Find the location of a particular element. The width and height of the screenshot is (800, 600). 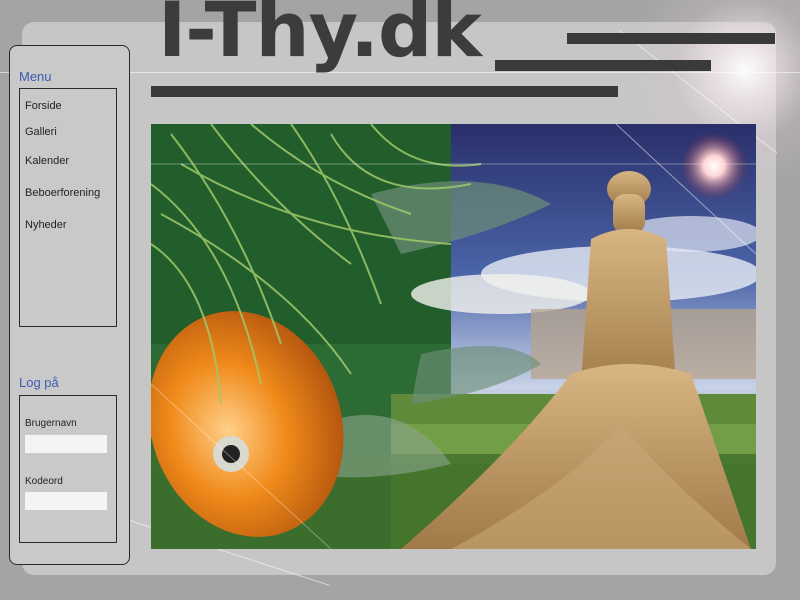

menu-item-beboerforening: Beboerforening is located at coordinates (62, 193).